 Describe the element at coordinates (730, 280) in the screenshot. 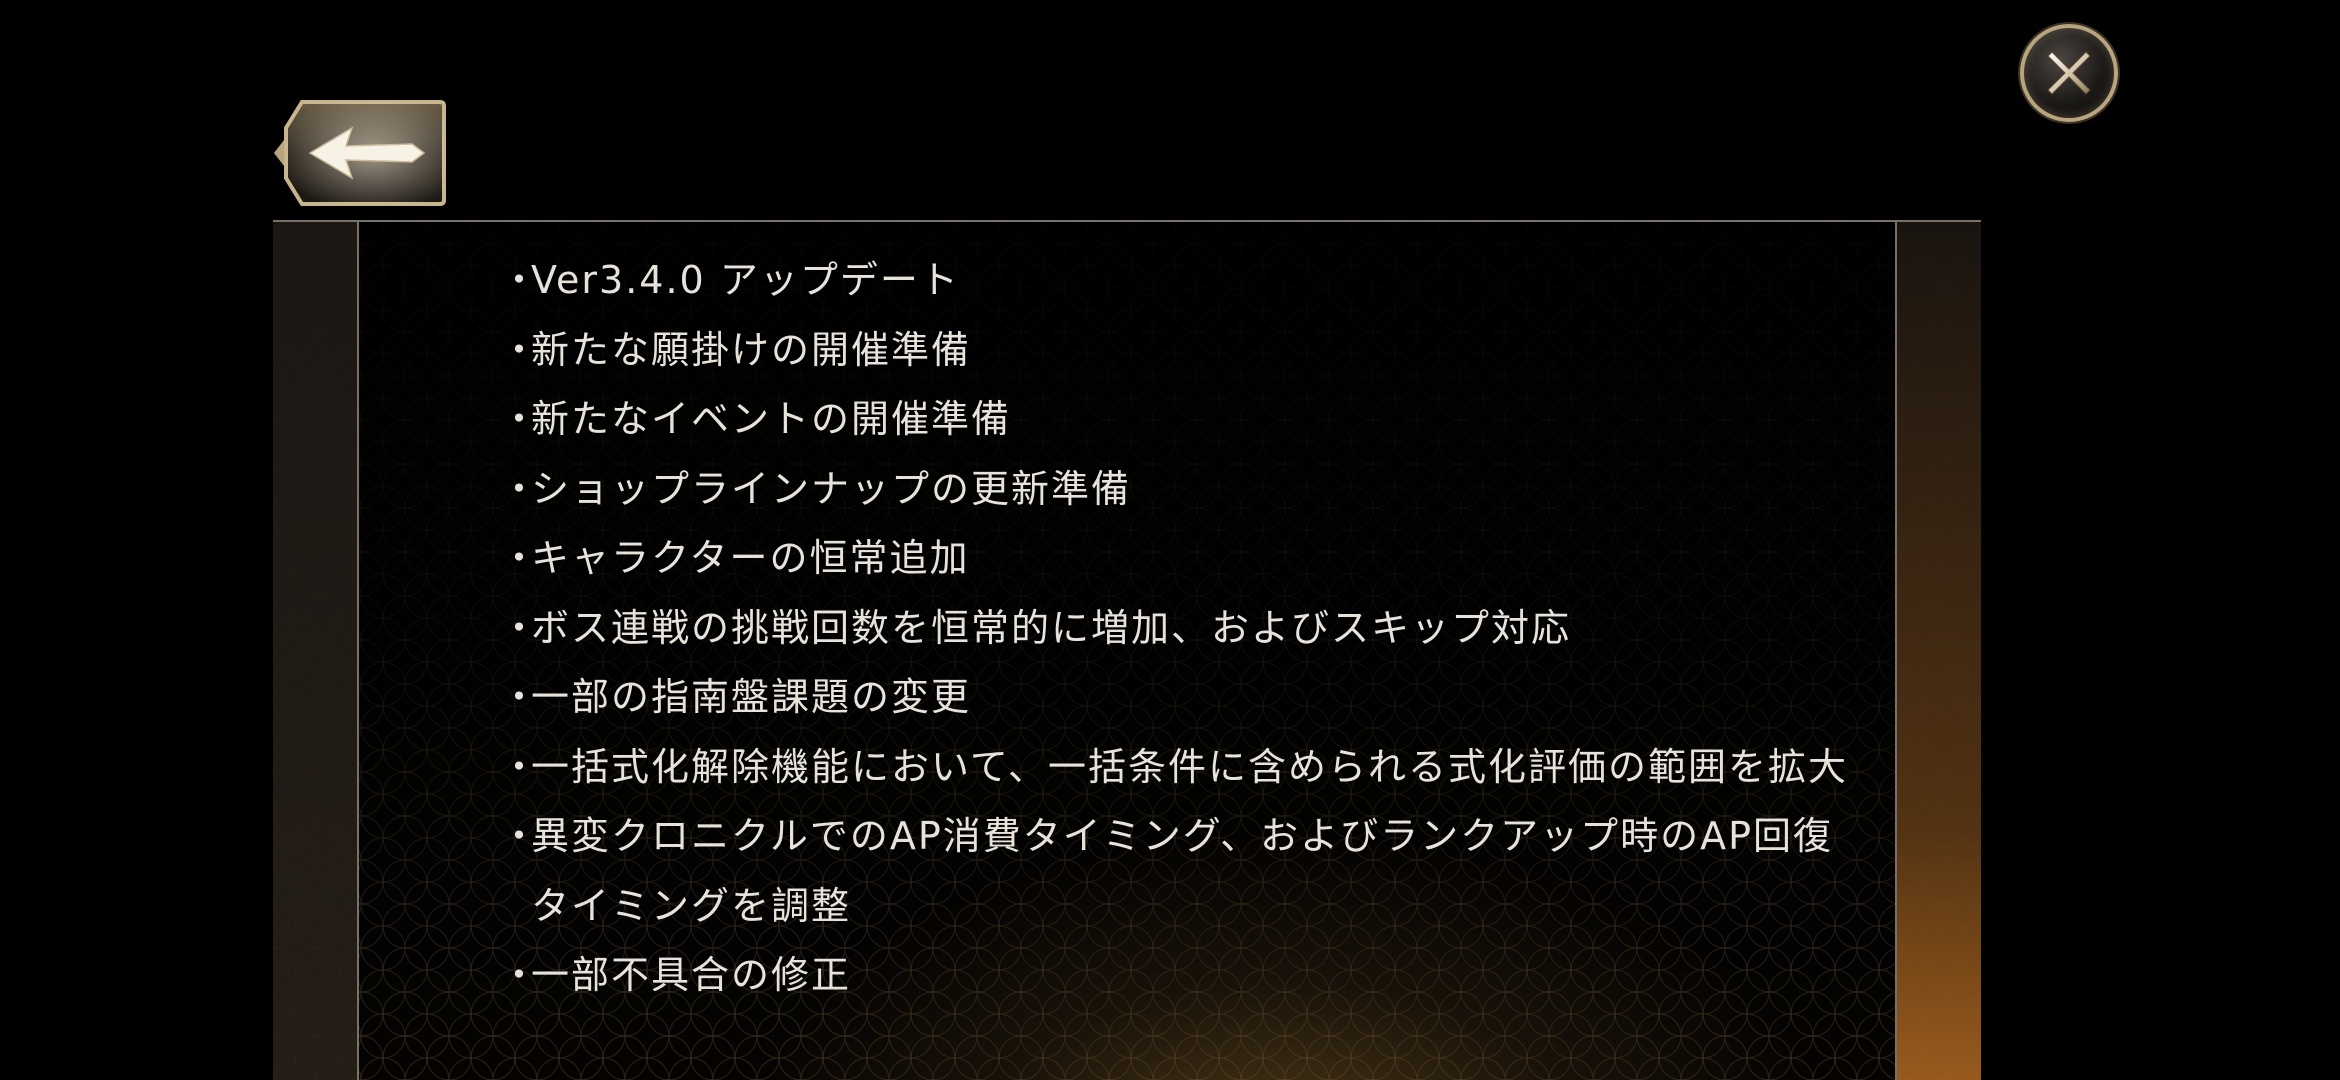

I see `list-item: ・ Ver3.4.0 アップデート` at that location.